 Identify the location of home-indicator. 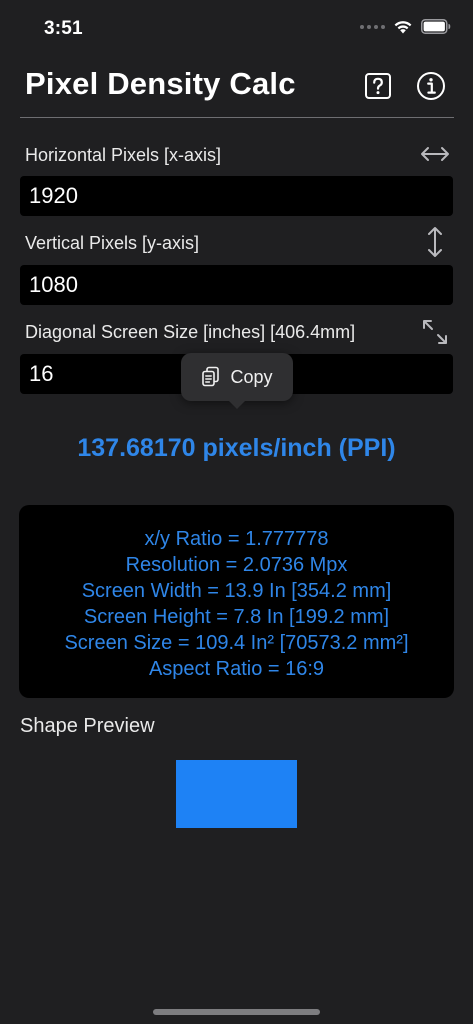
(236, 1012).